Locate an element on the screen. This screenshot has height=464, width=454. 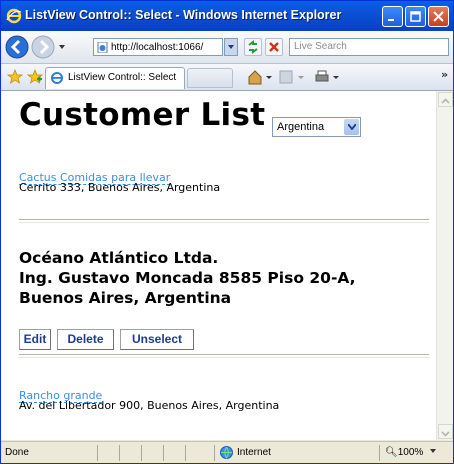
add-favorites-icon is located at coordinates (35, 77).